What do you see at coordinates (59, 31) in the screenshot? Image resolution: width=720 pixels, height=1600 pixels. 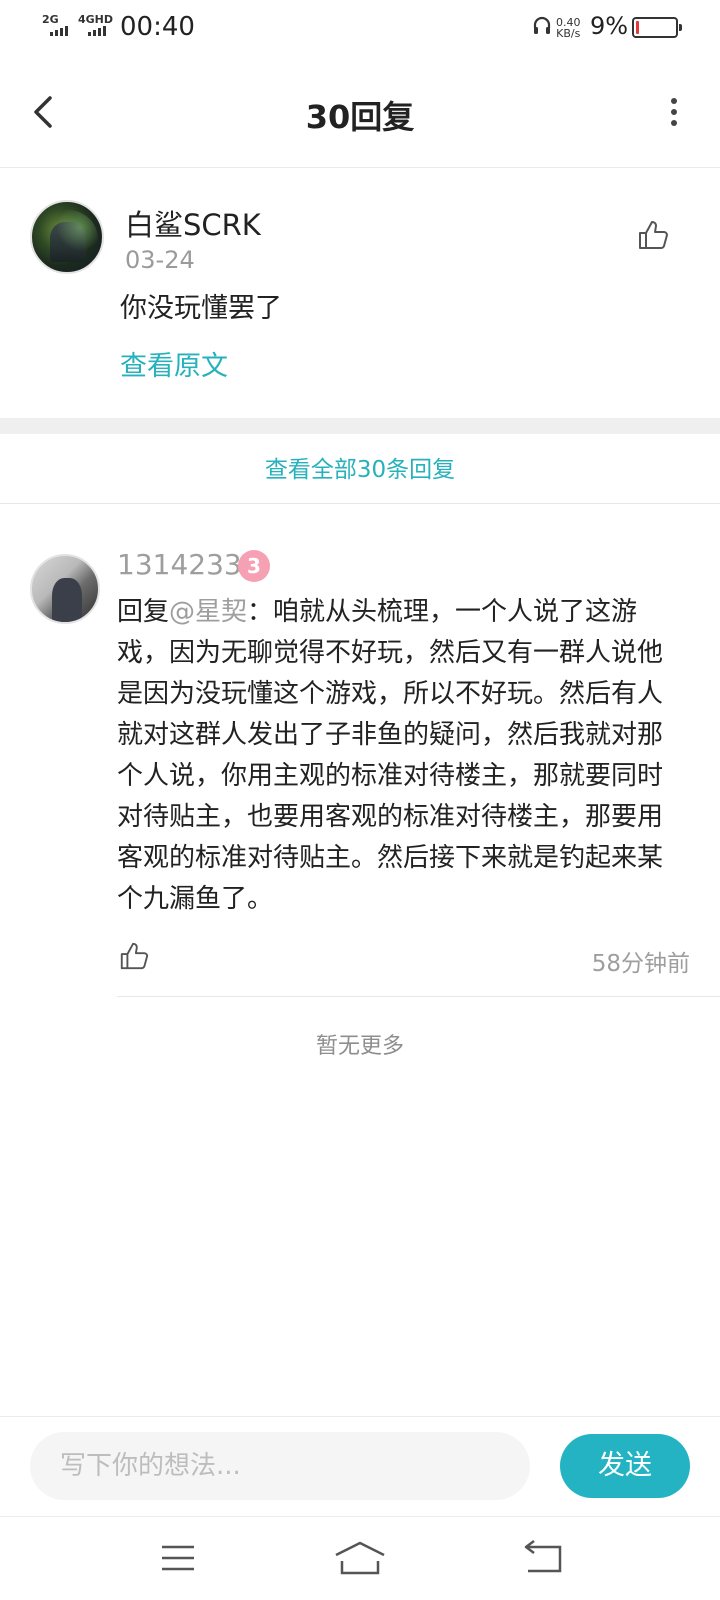 I see `signal-2g-icon` at bounding box center [59, 31].